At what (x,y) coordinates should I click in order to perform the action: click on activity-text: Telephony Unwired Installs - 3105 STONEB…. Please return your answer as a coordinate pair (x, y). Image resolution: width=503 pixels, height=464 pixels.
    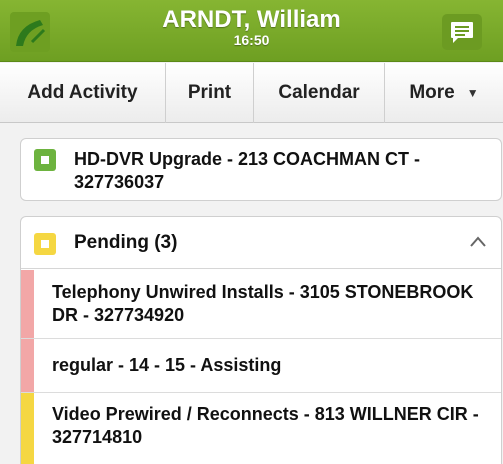
    Looking at the image, I should click on (263, 303).